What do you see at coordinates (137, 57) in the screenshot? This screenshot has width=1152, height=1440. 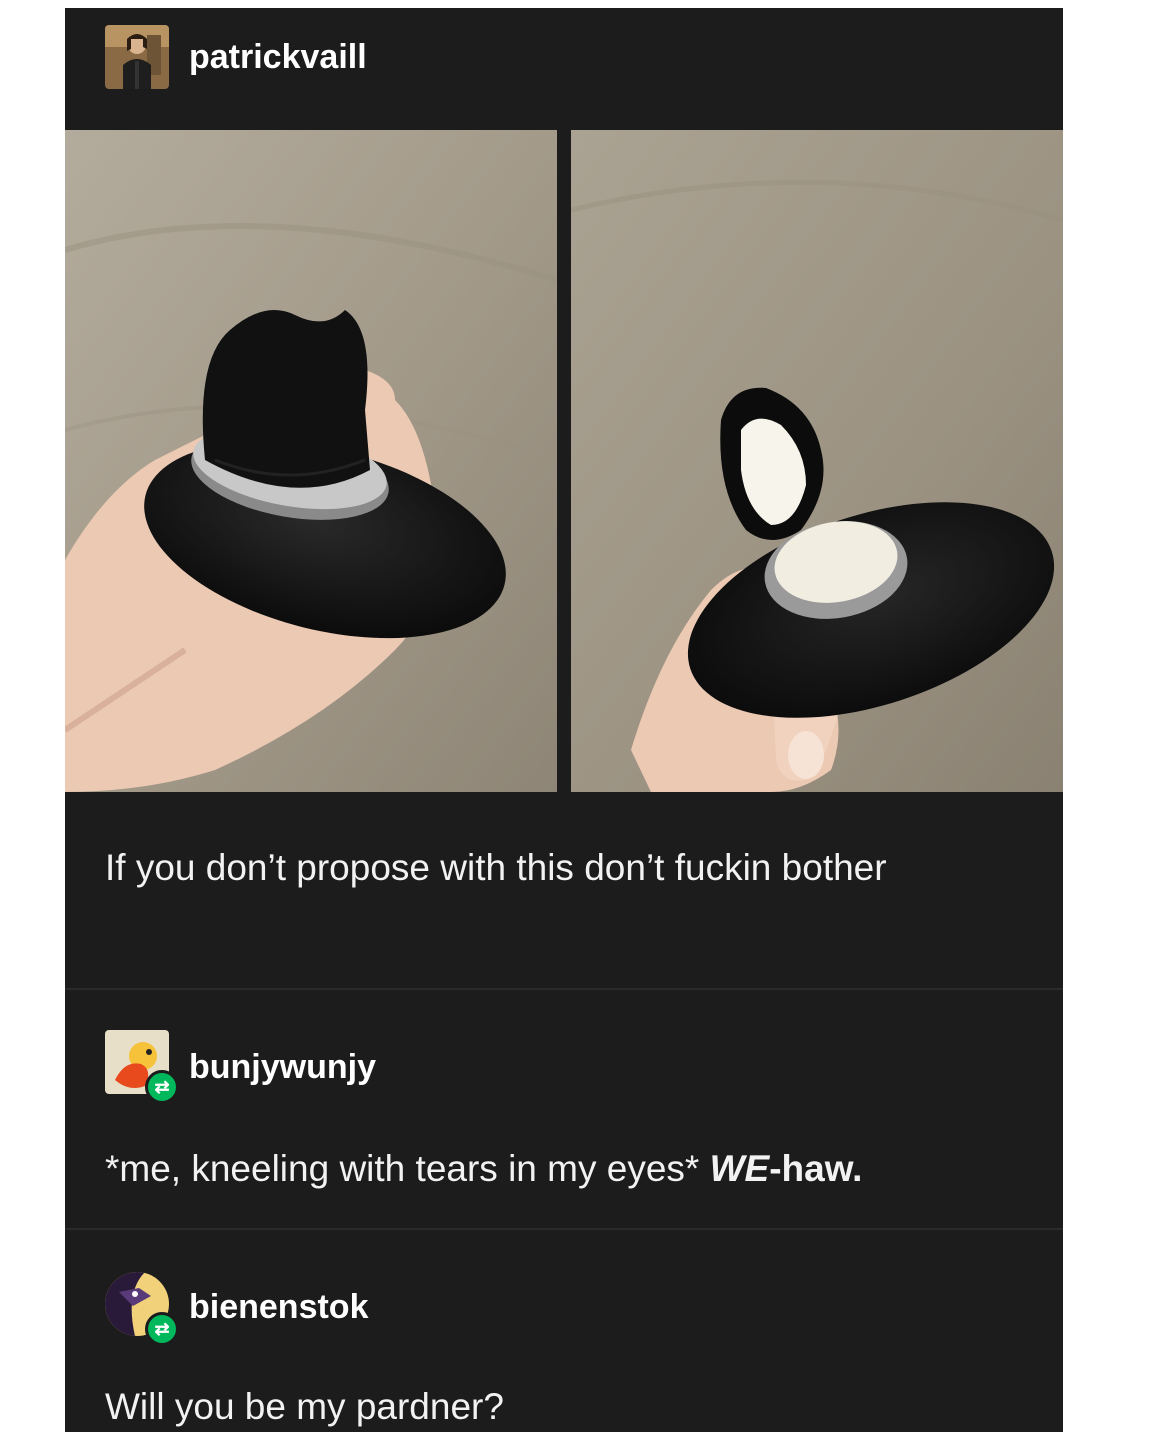 I see `avatar-patrickvaill` at bounding box center [137, 57].